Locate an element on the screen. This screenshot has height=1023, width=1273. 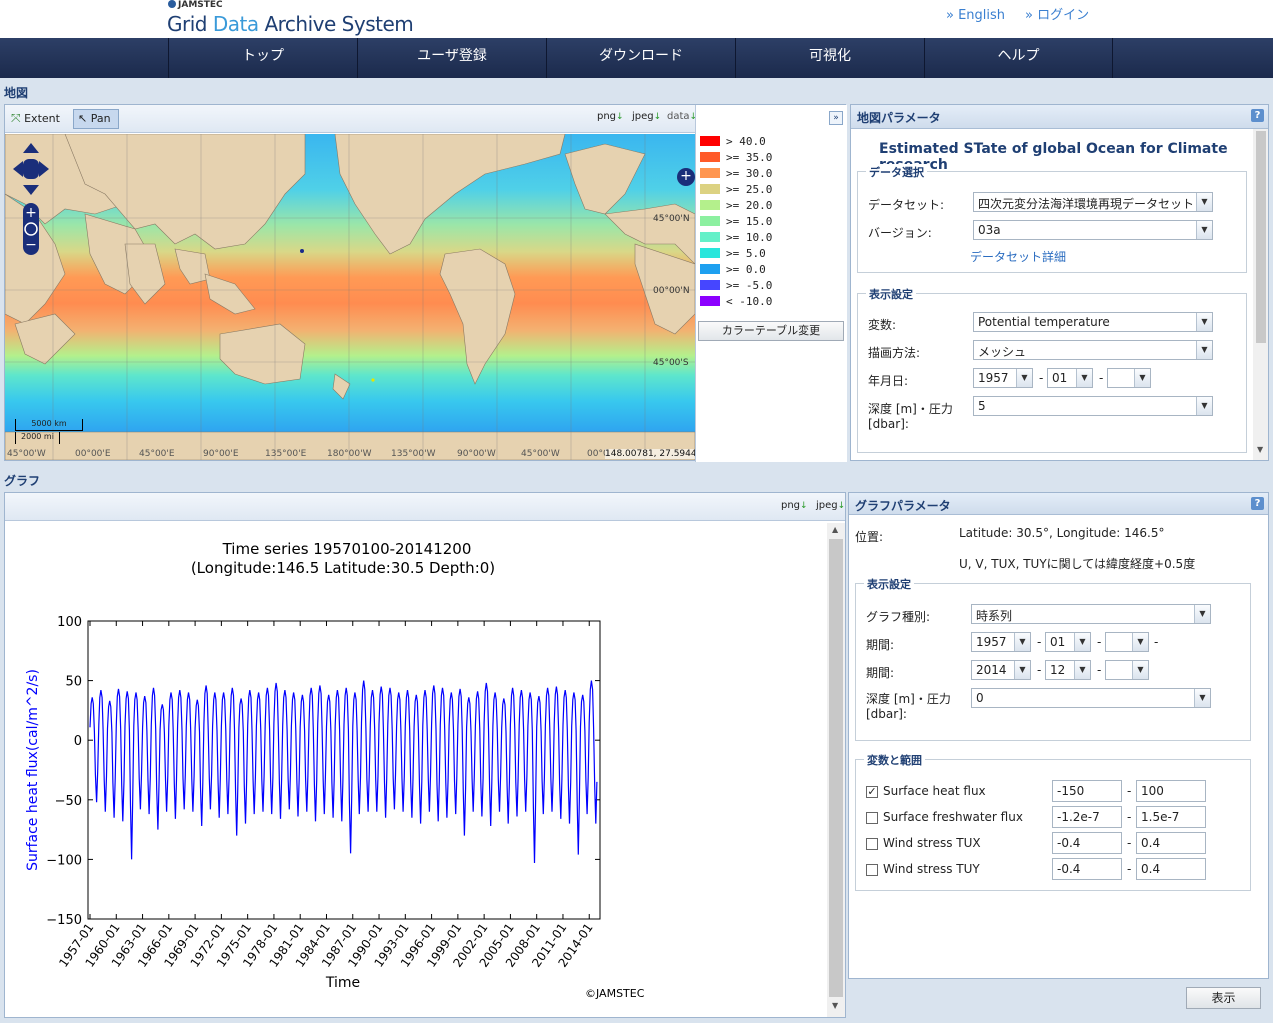
graph-jpeg-button: jpeg↓ is located at coordinates (830, 505).